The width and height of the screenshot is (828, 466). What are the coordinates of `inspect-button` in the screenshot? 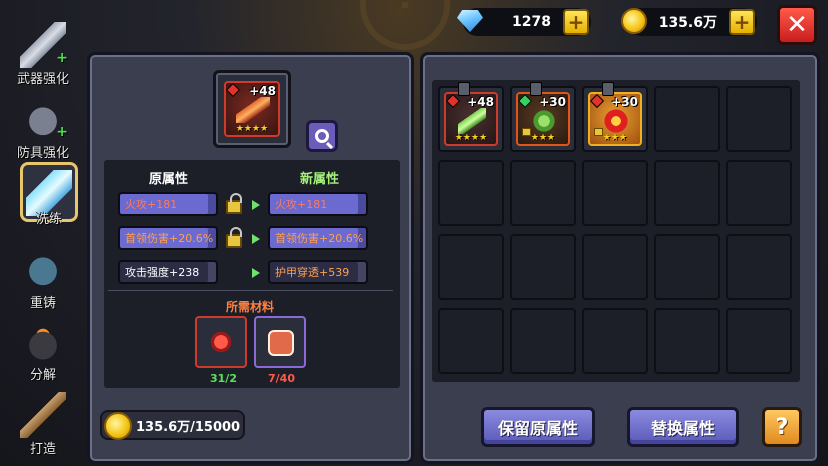 It's located at (322, 136).